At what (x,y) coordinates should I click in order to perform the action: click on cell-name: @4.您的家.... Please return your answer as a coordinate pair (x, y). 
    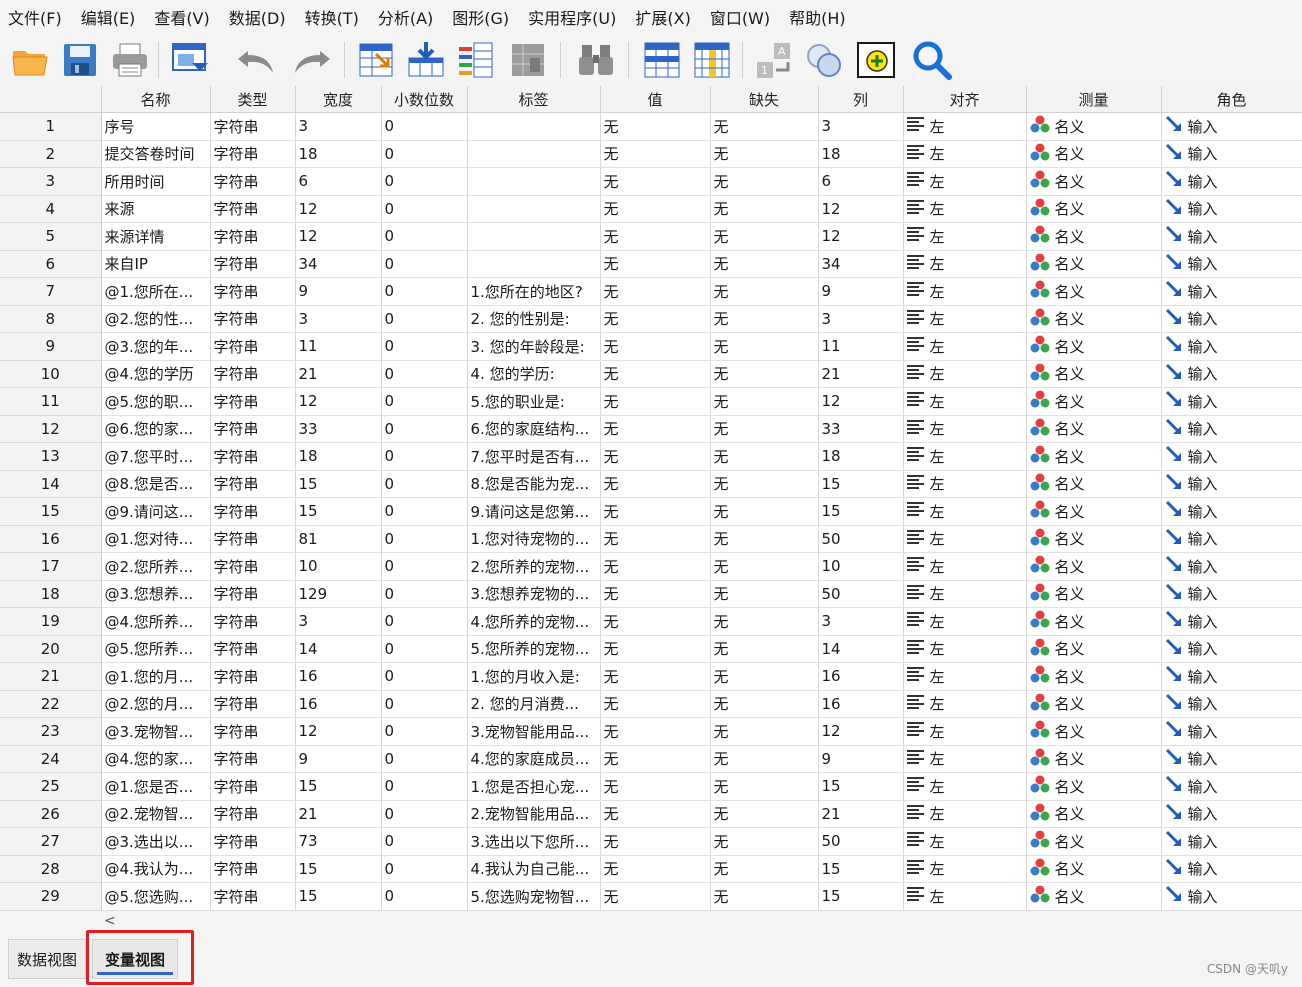
    Looking at the image, I should click on (156, 759).